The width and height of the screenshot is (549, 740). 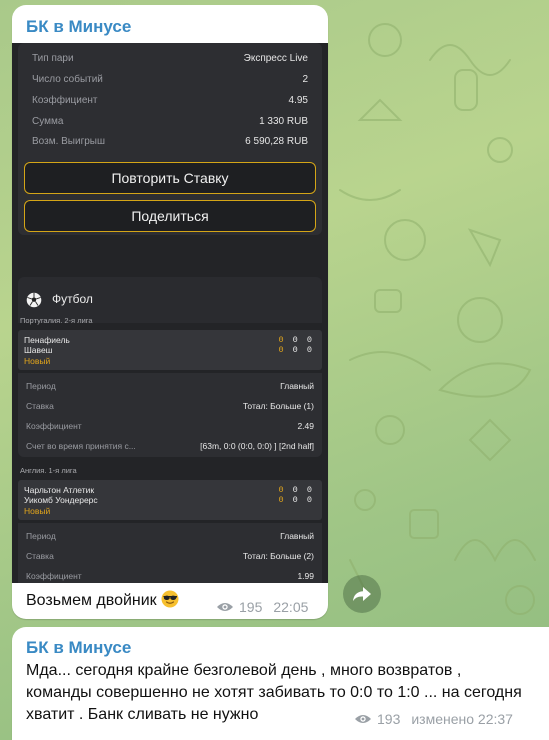 I want to click on summary-row: Возм. Выигрыш 6 590,28 RUB, so click(x=170, y=144).